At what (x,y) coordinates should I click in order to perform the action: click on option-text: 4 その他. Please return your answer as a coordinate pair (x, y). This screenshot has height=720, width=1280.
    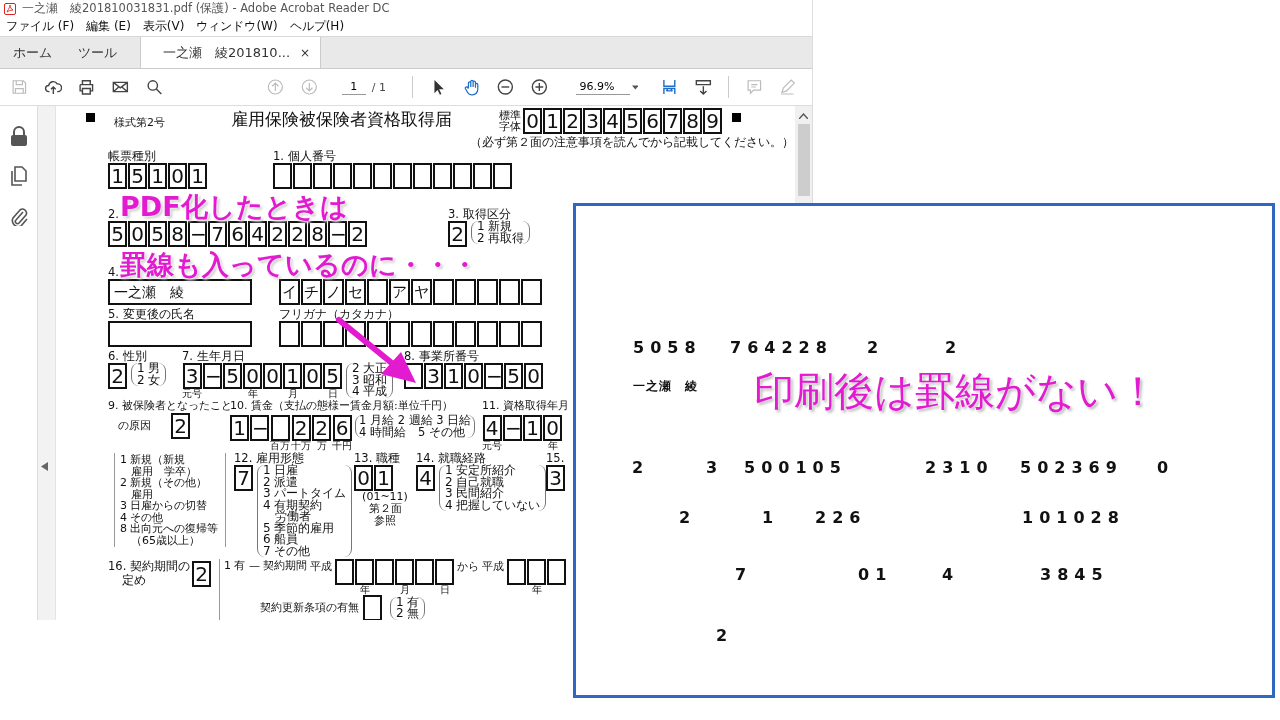
    Looking at the image, I should click on (142, 517).